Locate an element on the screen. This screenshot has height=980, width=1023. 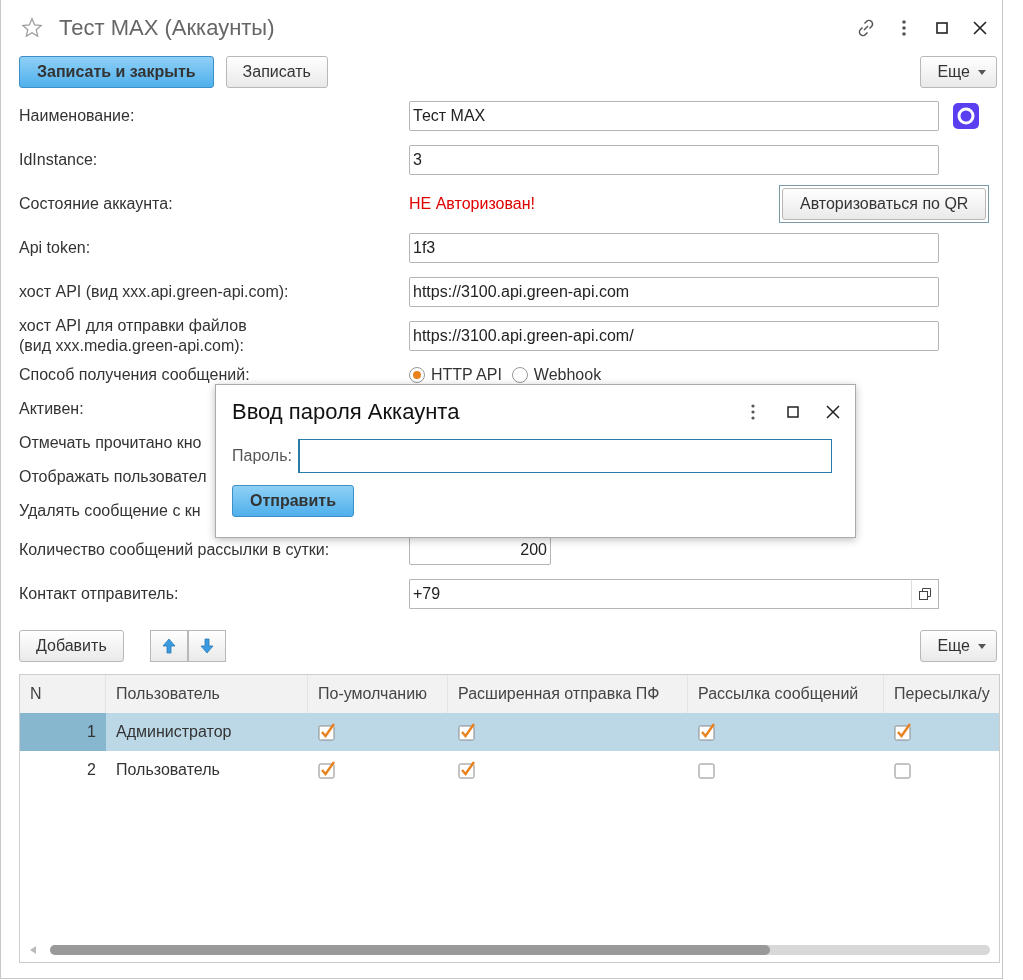
field-label: Контакт отправитель: is located at coordinates (99, 593).